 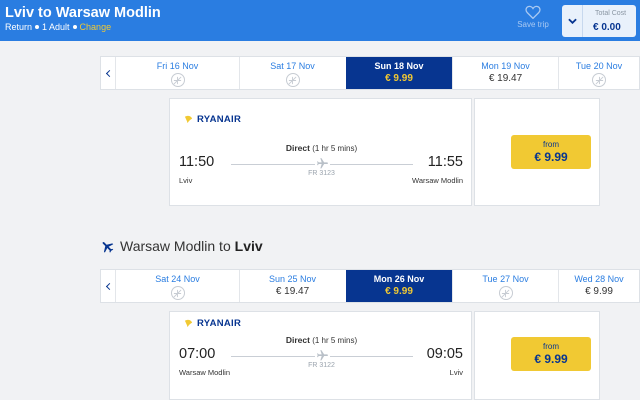 I want to click on depart-time: 11:50, so click(x=197, y=162).